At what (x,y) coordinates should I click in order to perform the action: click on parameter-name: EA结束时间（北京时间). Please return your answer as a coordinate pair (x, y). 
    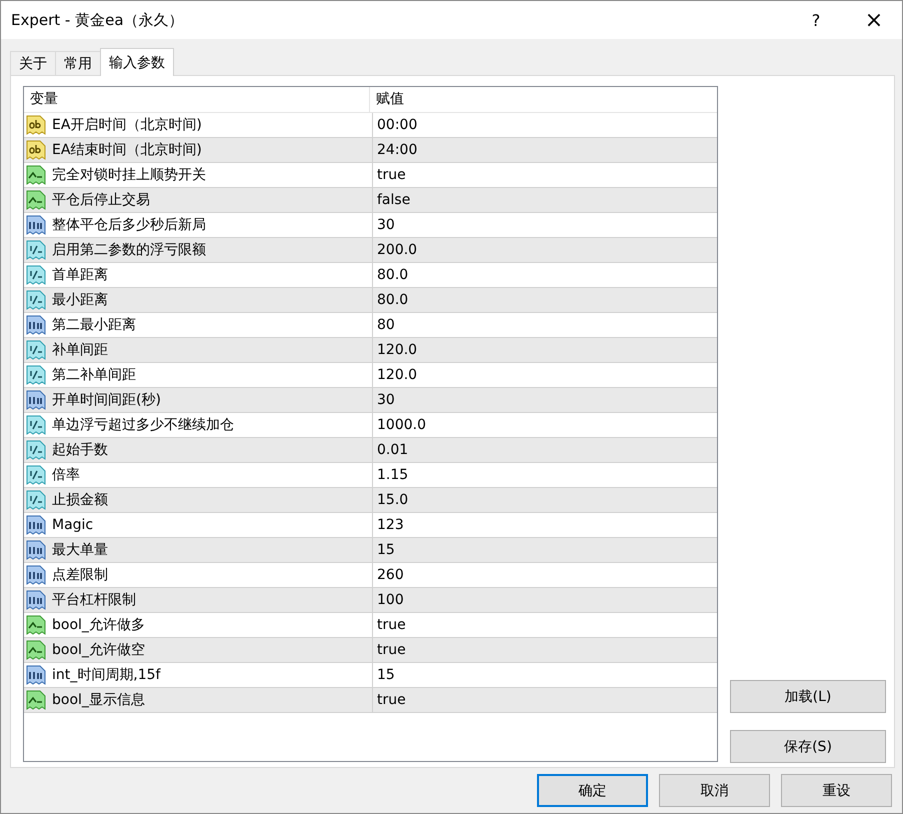
    Looking at the image, I should click on (127, 150).